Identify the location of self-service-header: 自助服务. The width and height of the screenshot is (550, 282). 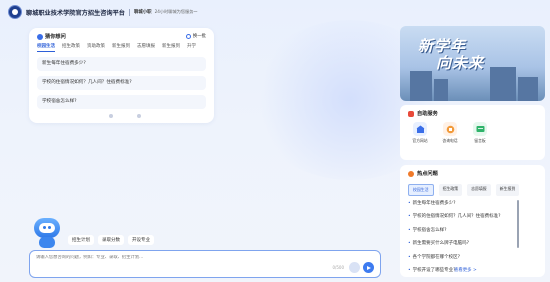
(423, 113).